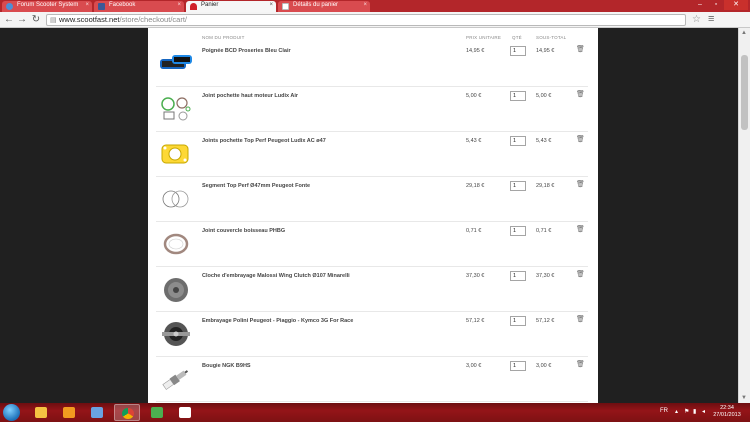 The image size is (750, 422). I want to click on forward-arrow-icon: →, so click(22, 20).